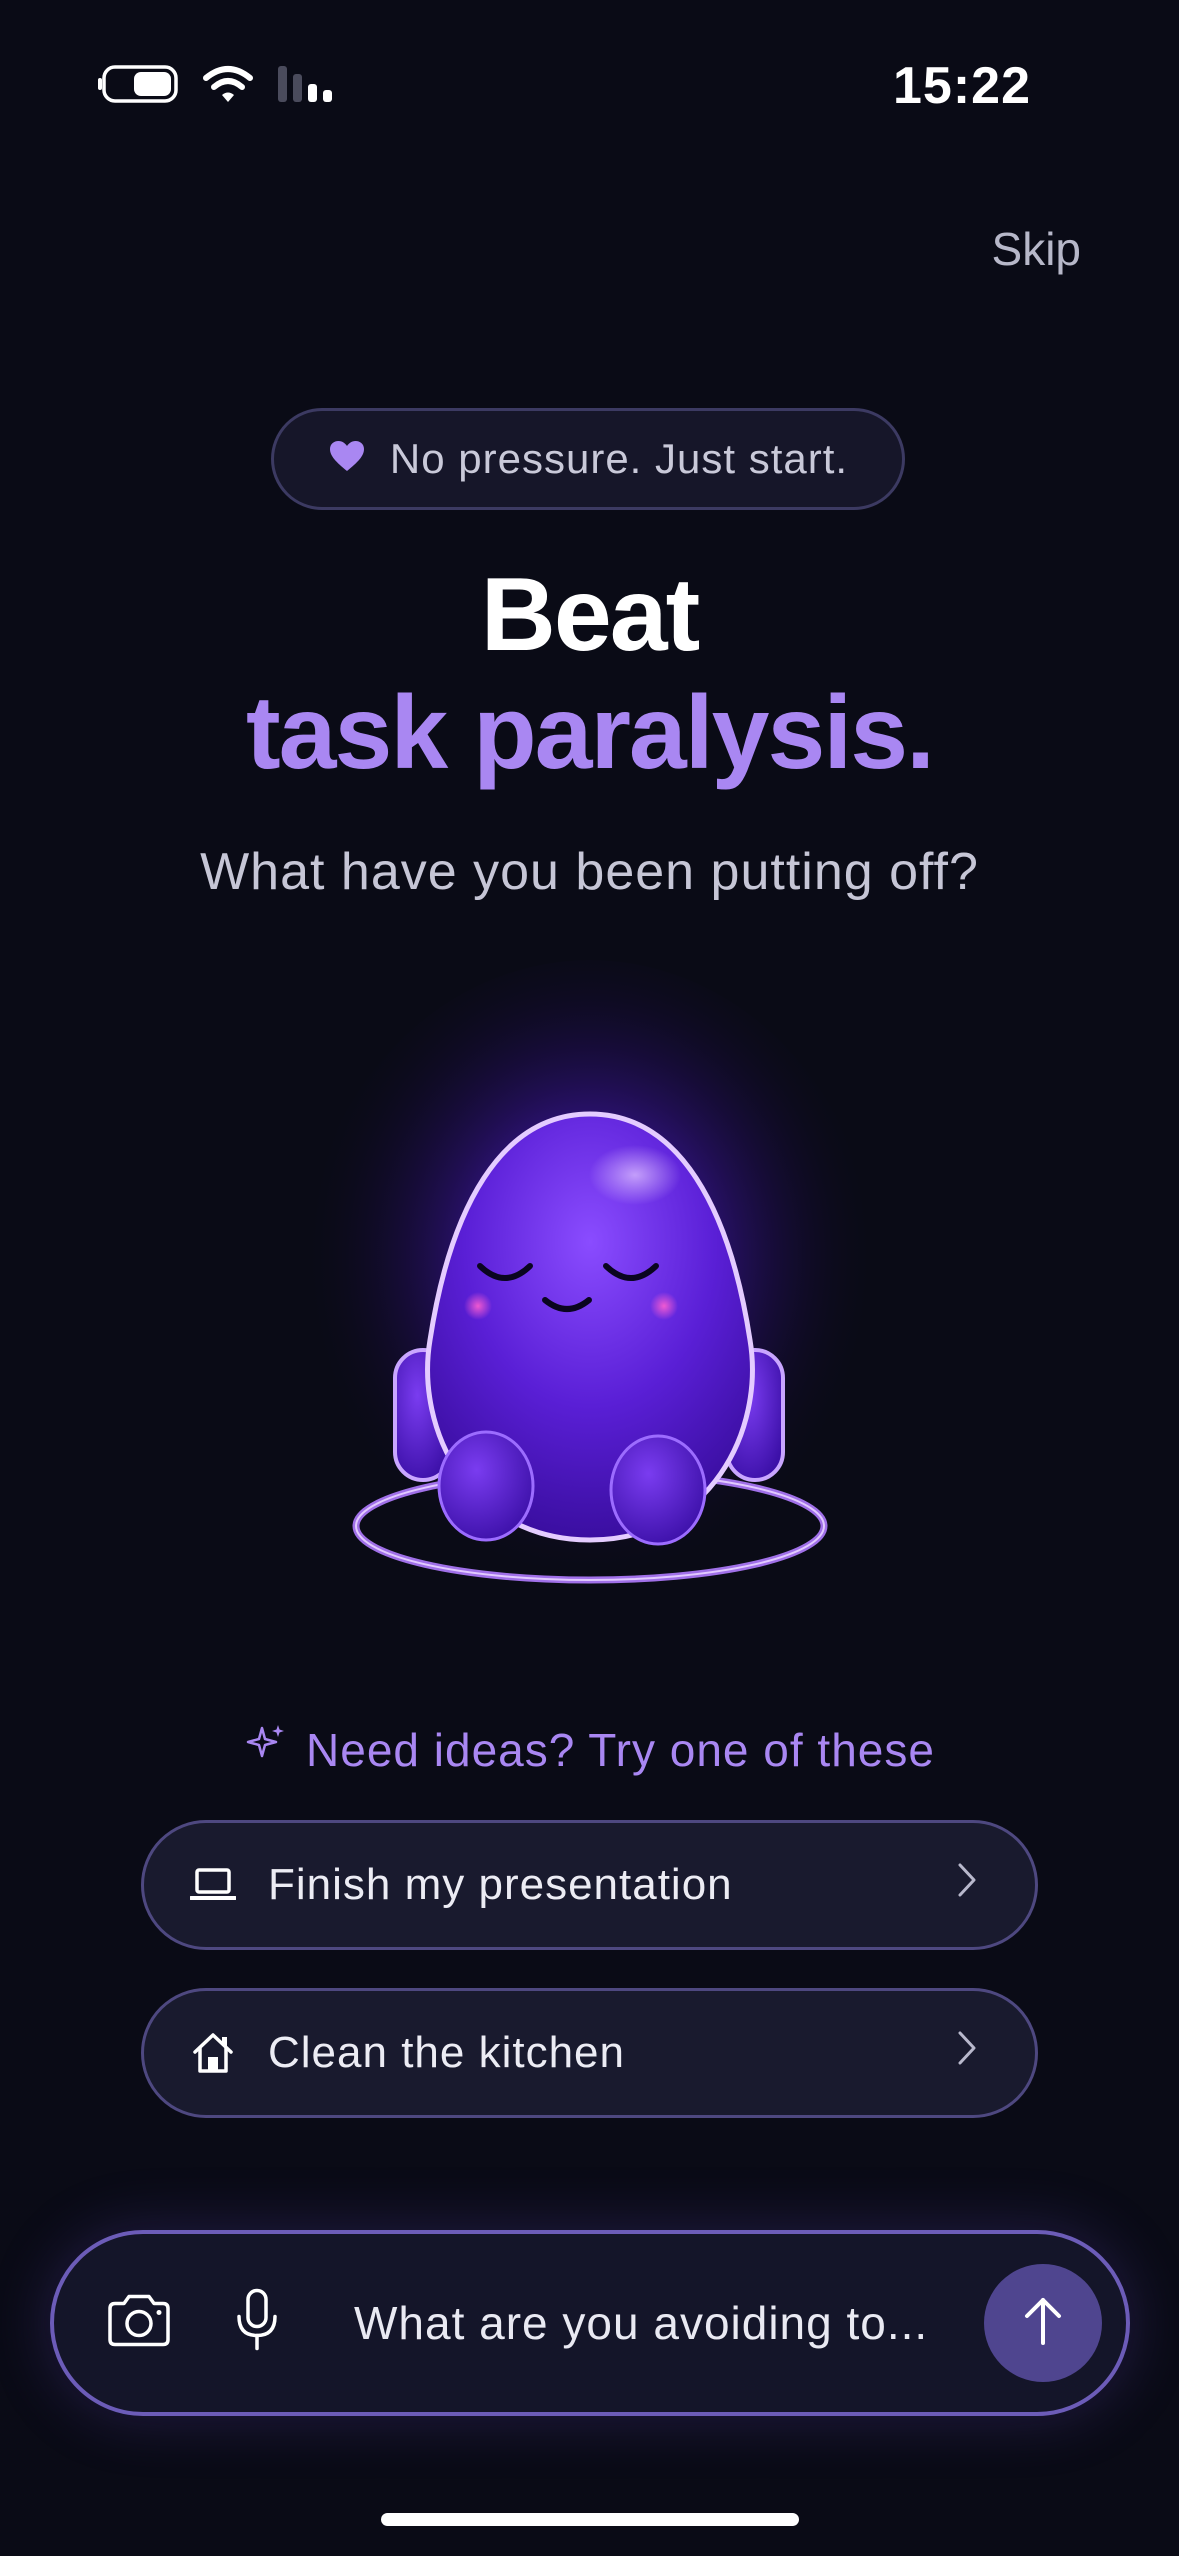 The height and width of the screenshot is (2556, 1179). I want to click on home-icon, so click(213, 2053).